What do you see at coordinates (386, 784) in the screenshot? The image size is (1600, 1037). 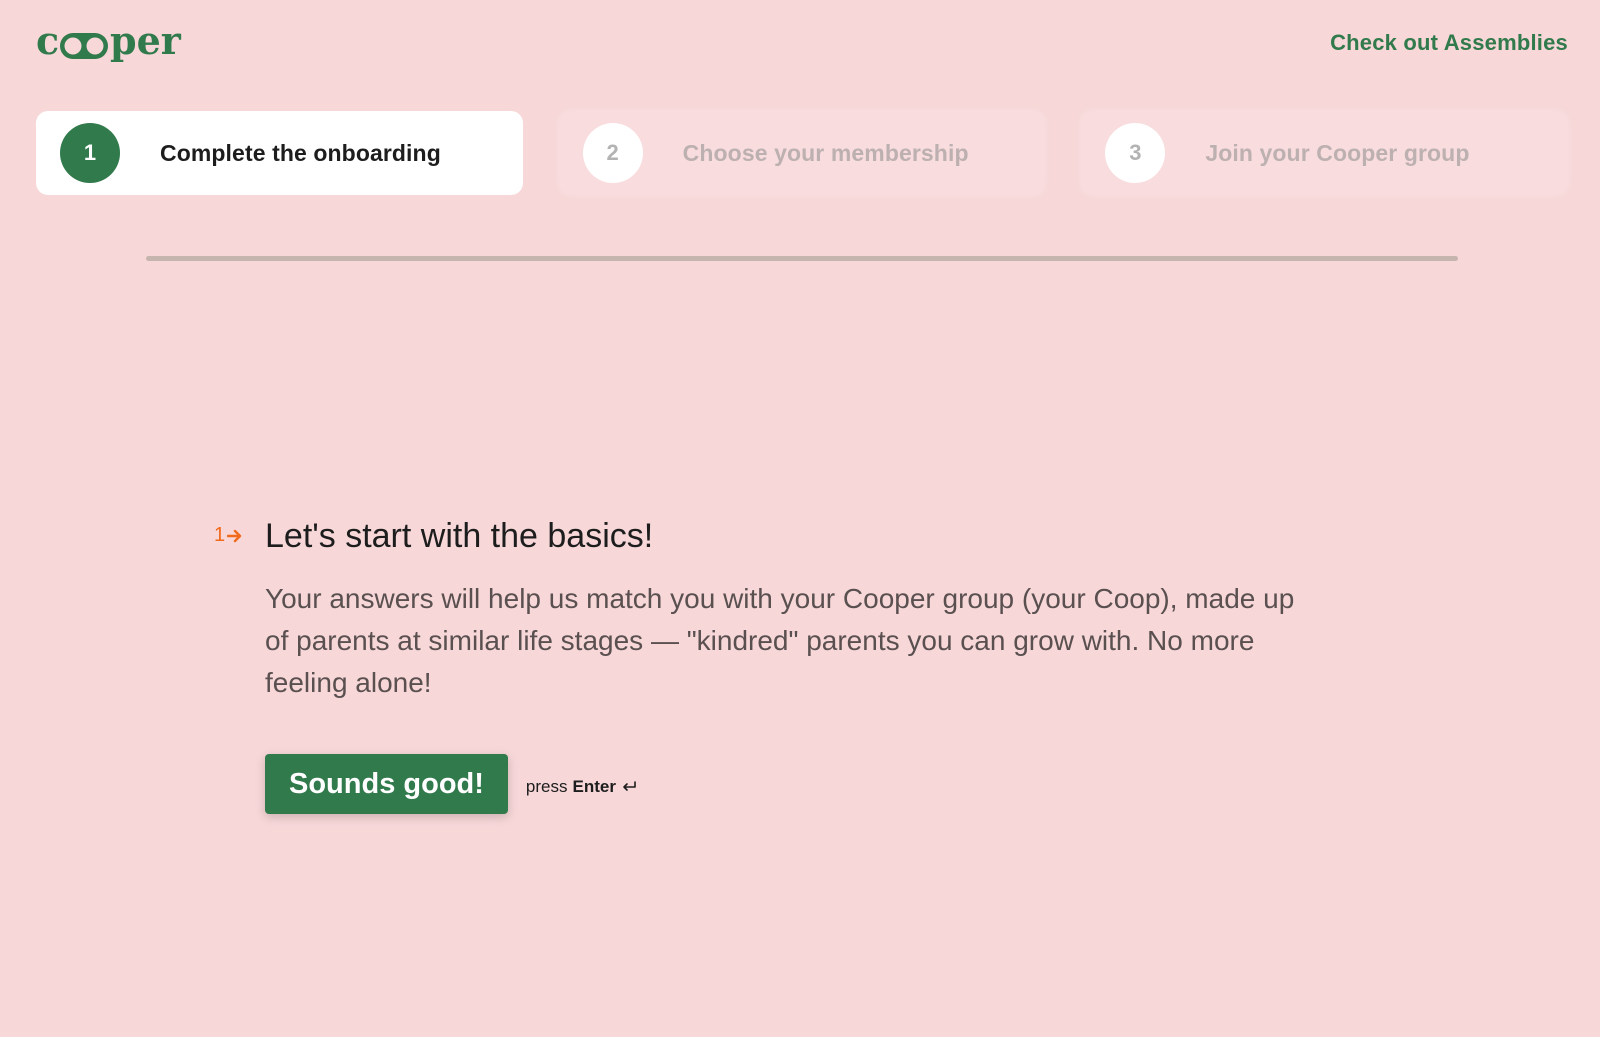 I see `sounds-good-button: Sounds good!` at bounding box center [386, 784].